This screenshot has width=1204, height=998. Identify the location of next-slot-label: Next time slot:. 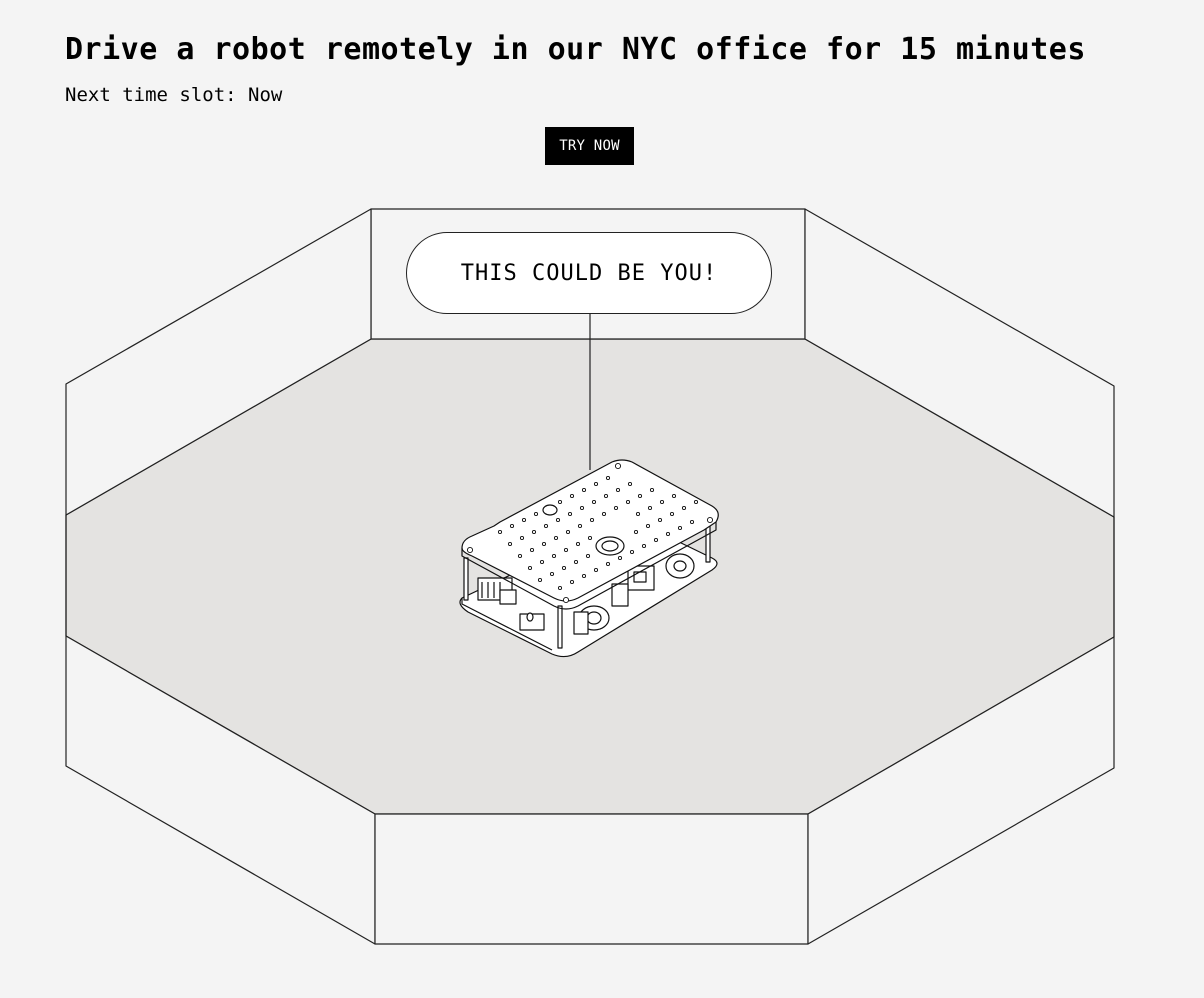
(151, 95).